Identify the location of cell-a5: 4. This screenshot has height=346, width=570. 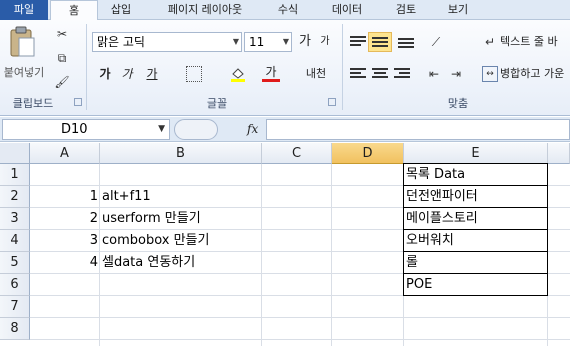
(65, 263).